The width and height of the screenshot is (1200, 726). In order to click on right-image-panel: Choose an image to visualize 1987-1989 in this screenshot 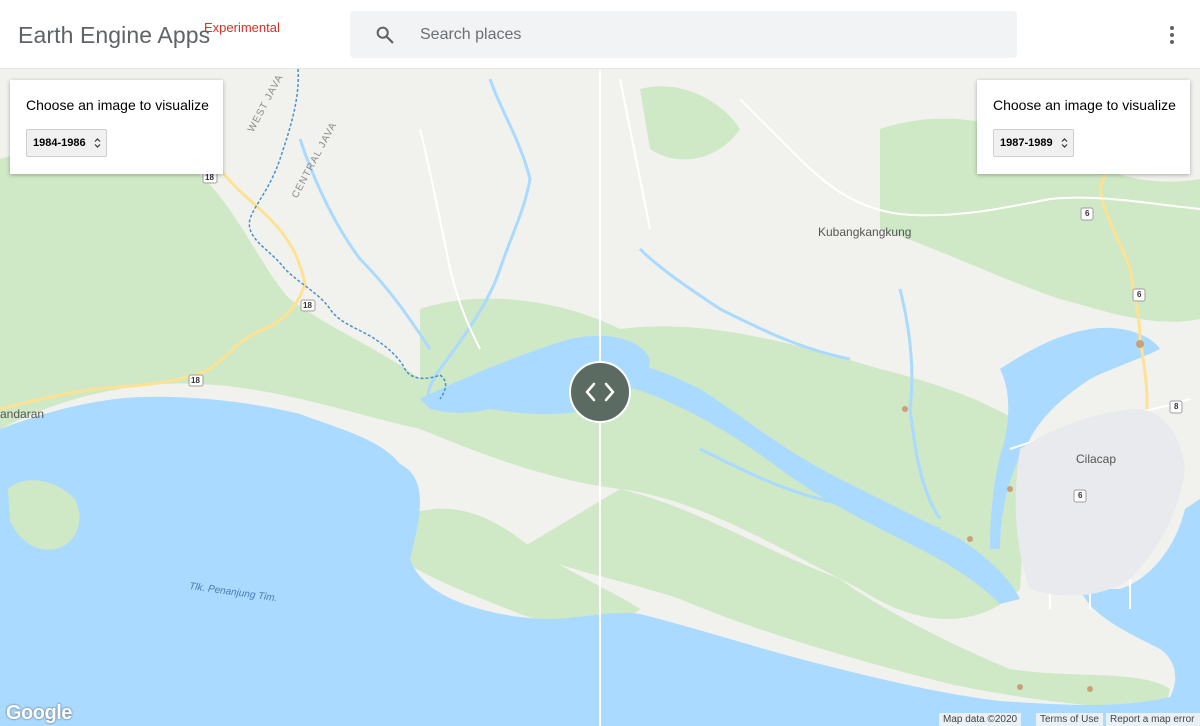, I will do `click(1083, 127)`.